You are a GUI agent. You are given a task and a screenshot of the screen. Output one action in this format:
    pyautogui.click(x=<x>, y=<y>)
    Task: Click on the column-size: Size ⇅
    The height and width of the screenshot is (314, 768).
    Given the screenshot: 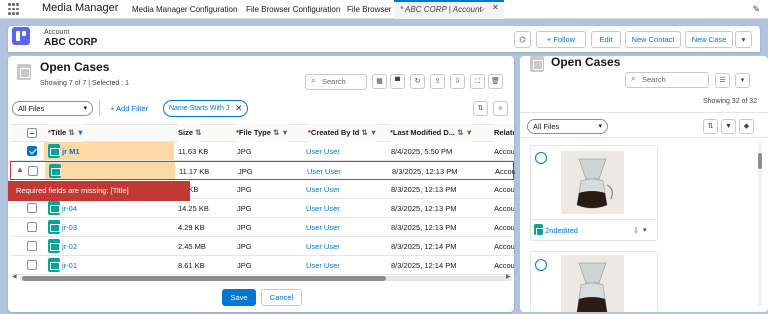 What is the action you would take?
    pyautogui.click(x=190, y=133)
    